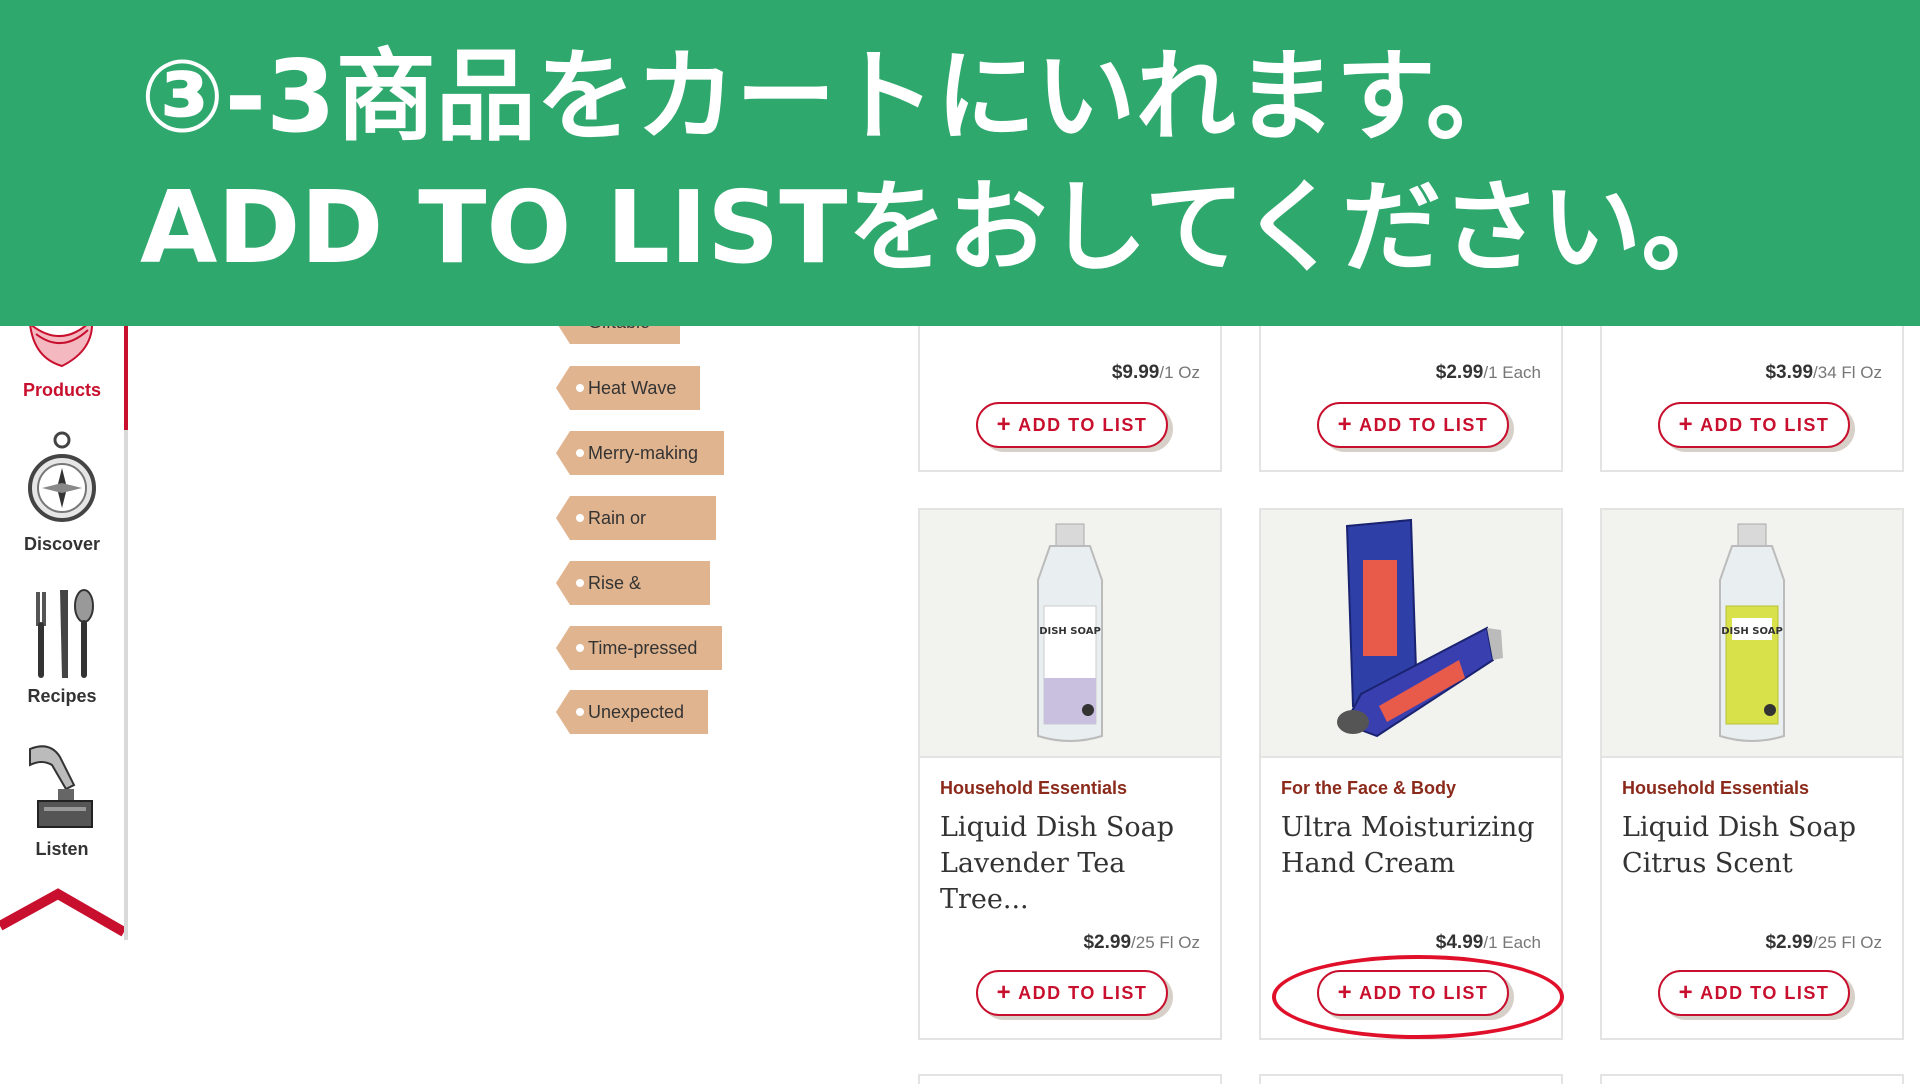 The width and height of the screenshot is (1920, 1084). What do you see at coordinates (1070, 397) in the screenshot?
I see `product-card: $9.99/1 Oz + ADD TO LIST` at bounding box center [1070, 397].